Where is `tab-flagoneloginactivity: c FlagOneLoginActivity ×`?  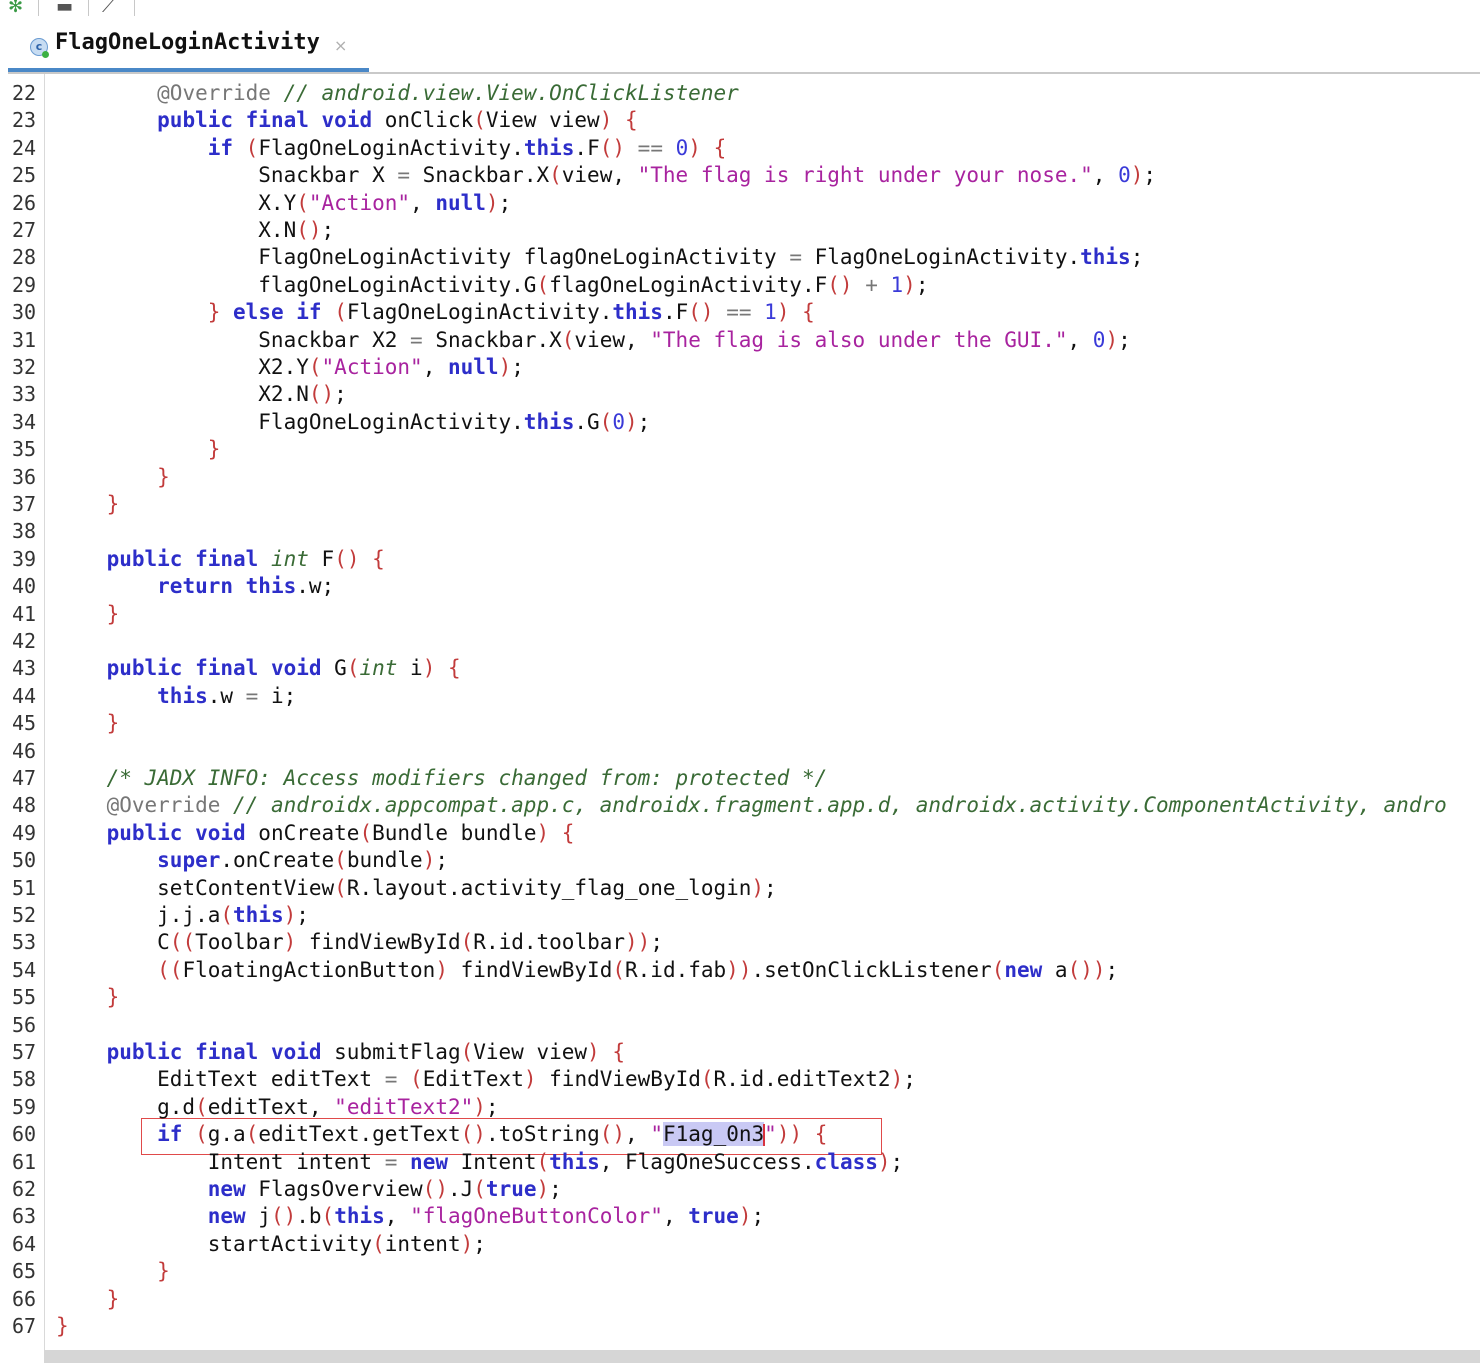
tab-flagoneloginactivity: c FlagOneLoginActivity × is located at coordinates (191, 47).